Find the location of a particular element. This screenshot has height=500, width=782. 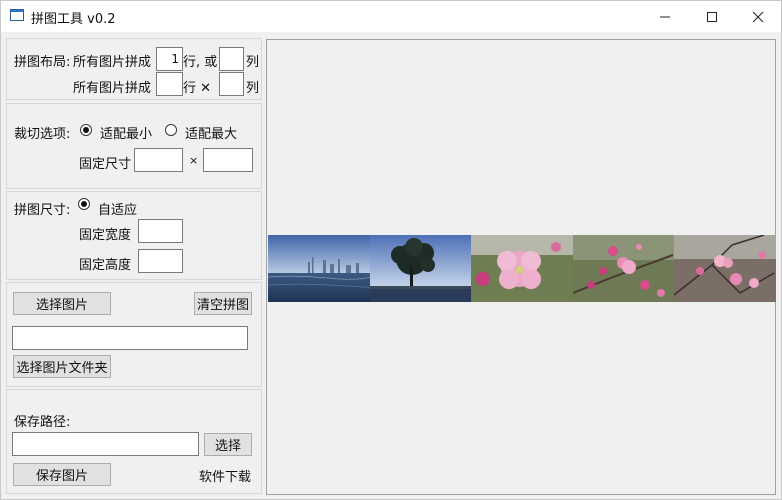

cols-suffix: 列 is located at coordinates (253, 62).